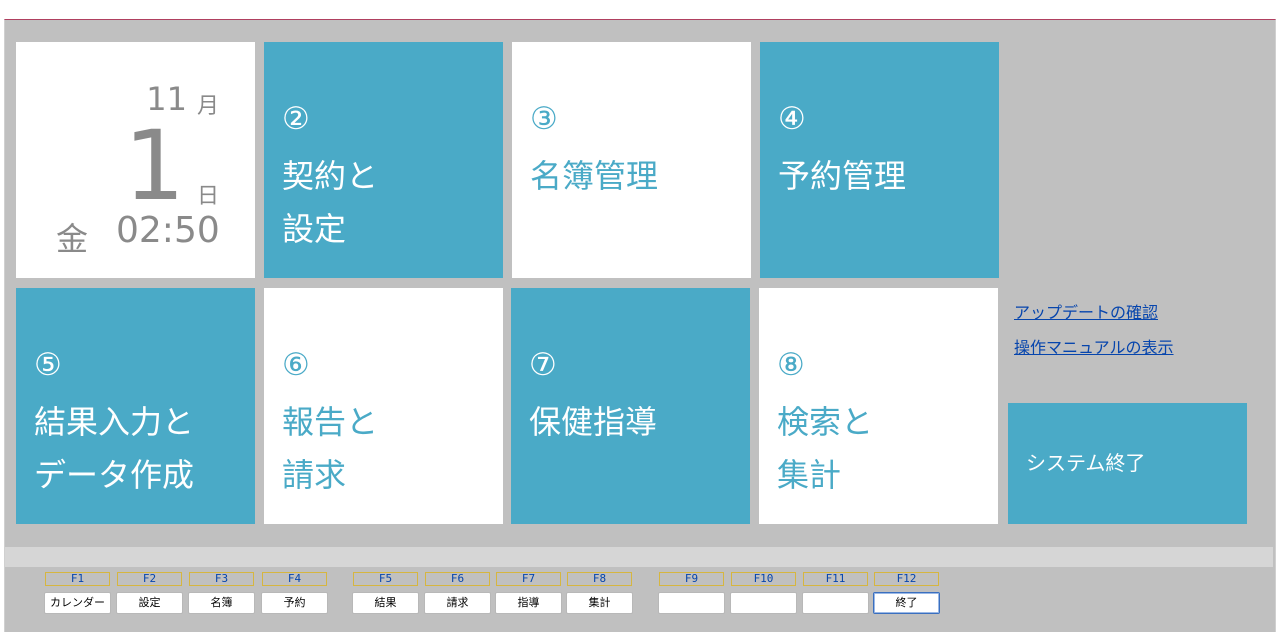  I want to click on f1-calendar-button: カレンダー, so click(77, 603).